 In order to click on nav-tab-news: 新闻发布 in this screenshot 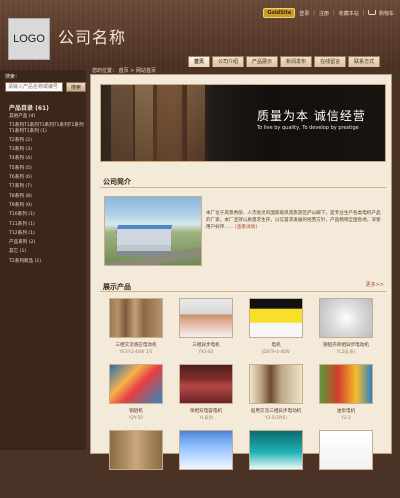, I will do `click(296, 61)`.